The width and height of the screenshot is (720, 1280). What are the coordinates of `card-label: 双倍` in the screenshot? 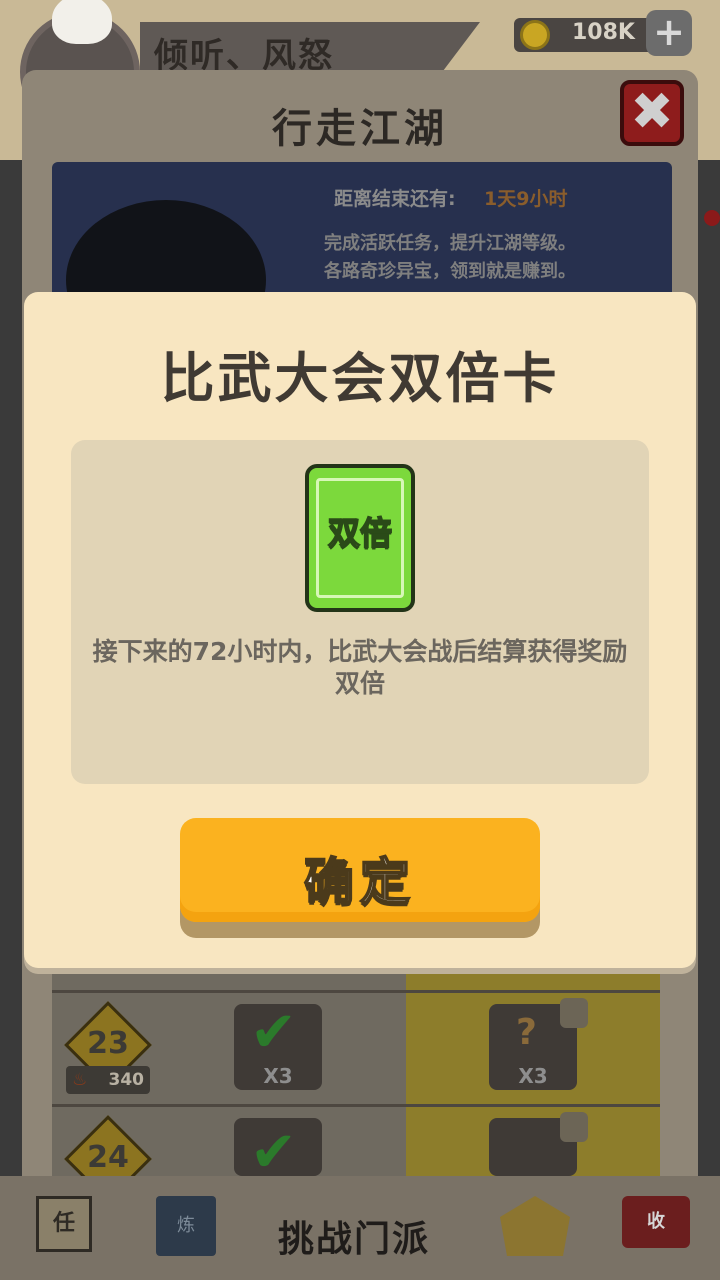 It's located at (360, 533).